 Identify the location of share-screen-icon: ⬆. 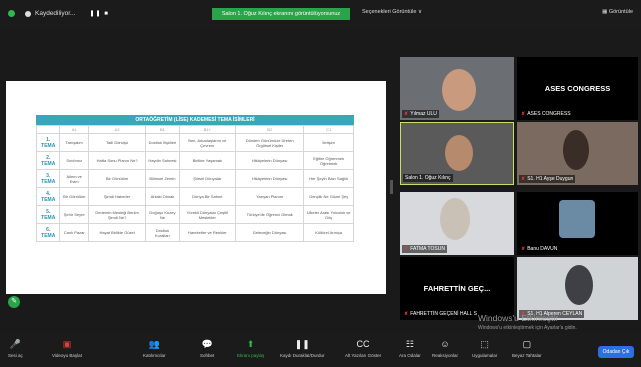
(250, 344).